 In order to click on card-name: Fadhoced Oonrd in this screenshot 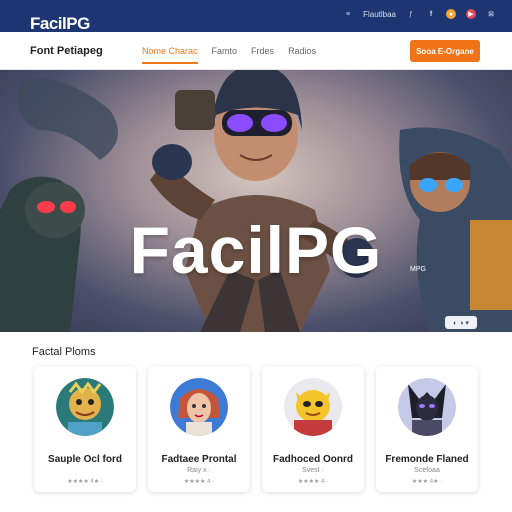, I will do `click(313, 459)`.